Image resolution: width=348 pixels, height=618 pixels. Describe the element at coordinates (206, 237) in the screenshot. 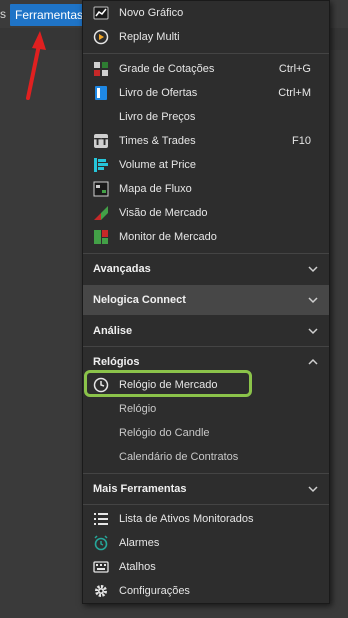

I see `menu-item-monitor-mercado: Monitor de Mercado` at that location.